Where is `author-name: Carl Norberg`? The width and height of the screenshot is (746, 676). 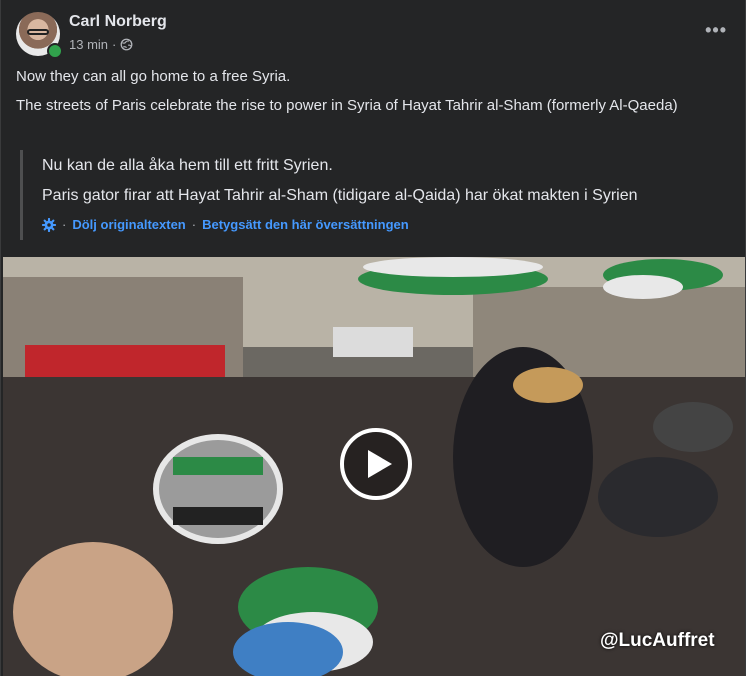 author-name: Carl Norberg is located at coordinates (118, 22).